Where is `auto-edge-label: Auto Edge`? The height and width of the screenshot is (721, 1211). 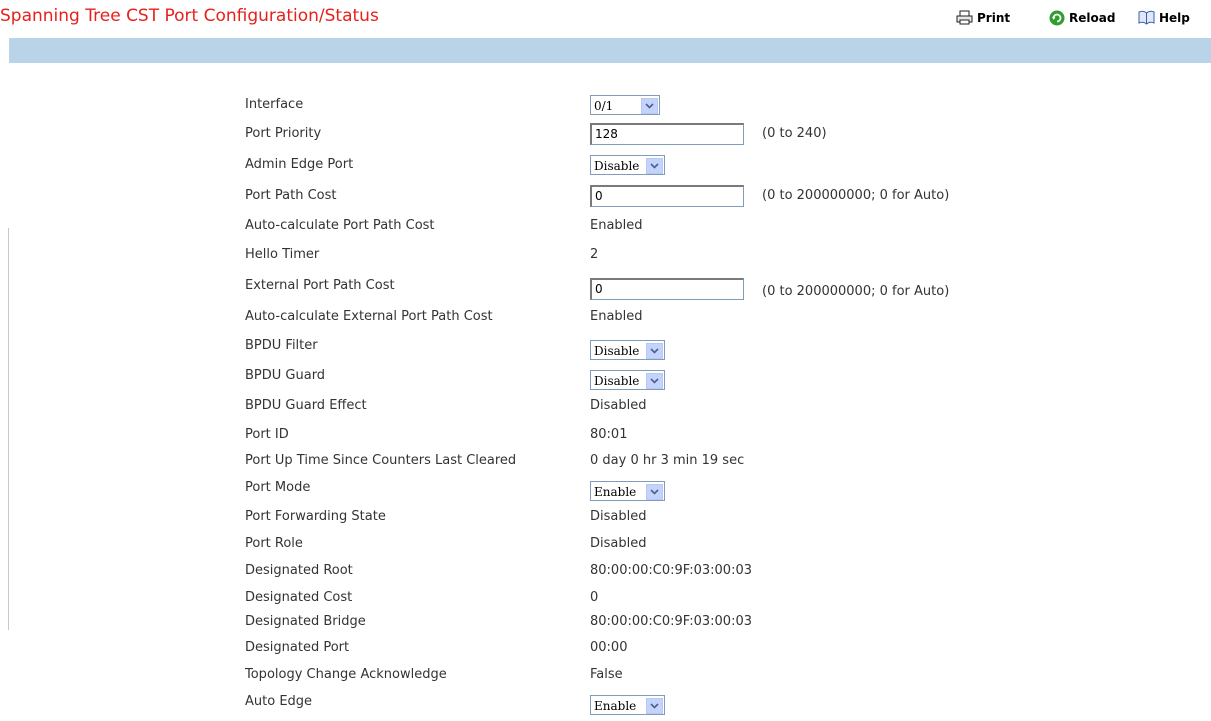
auto-edge-label: Auto Edge is located at coordinates (279, 701).